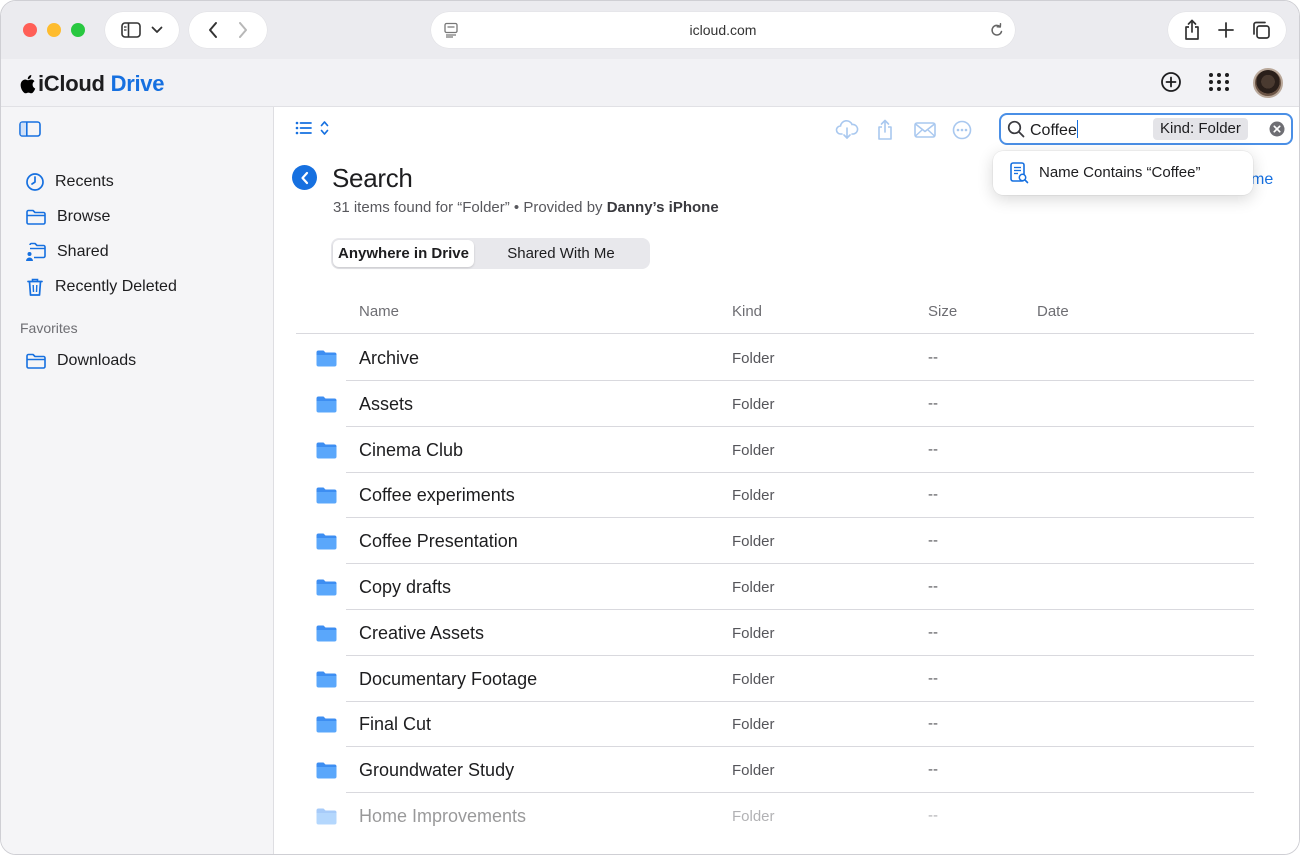  What do you see at coordinates (84, 181) in the screenshot?
I see `sidebar-item-label: Recents` at bounding box center [84, 181].